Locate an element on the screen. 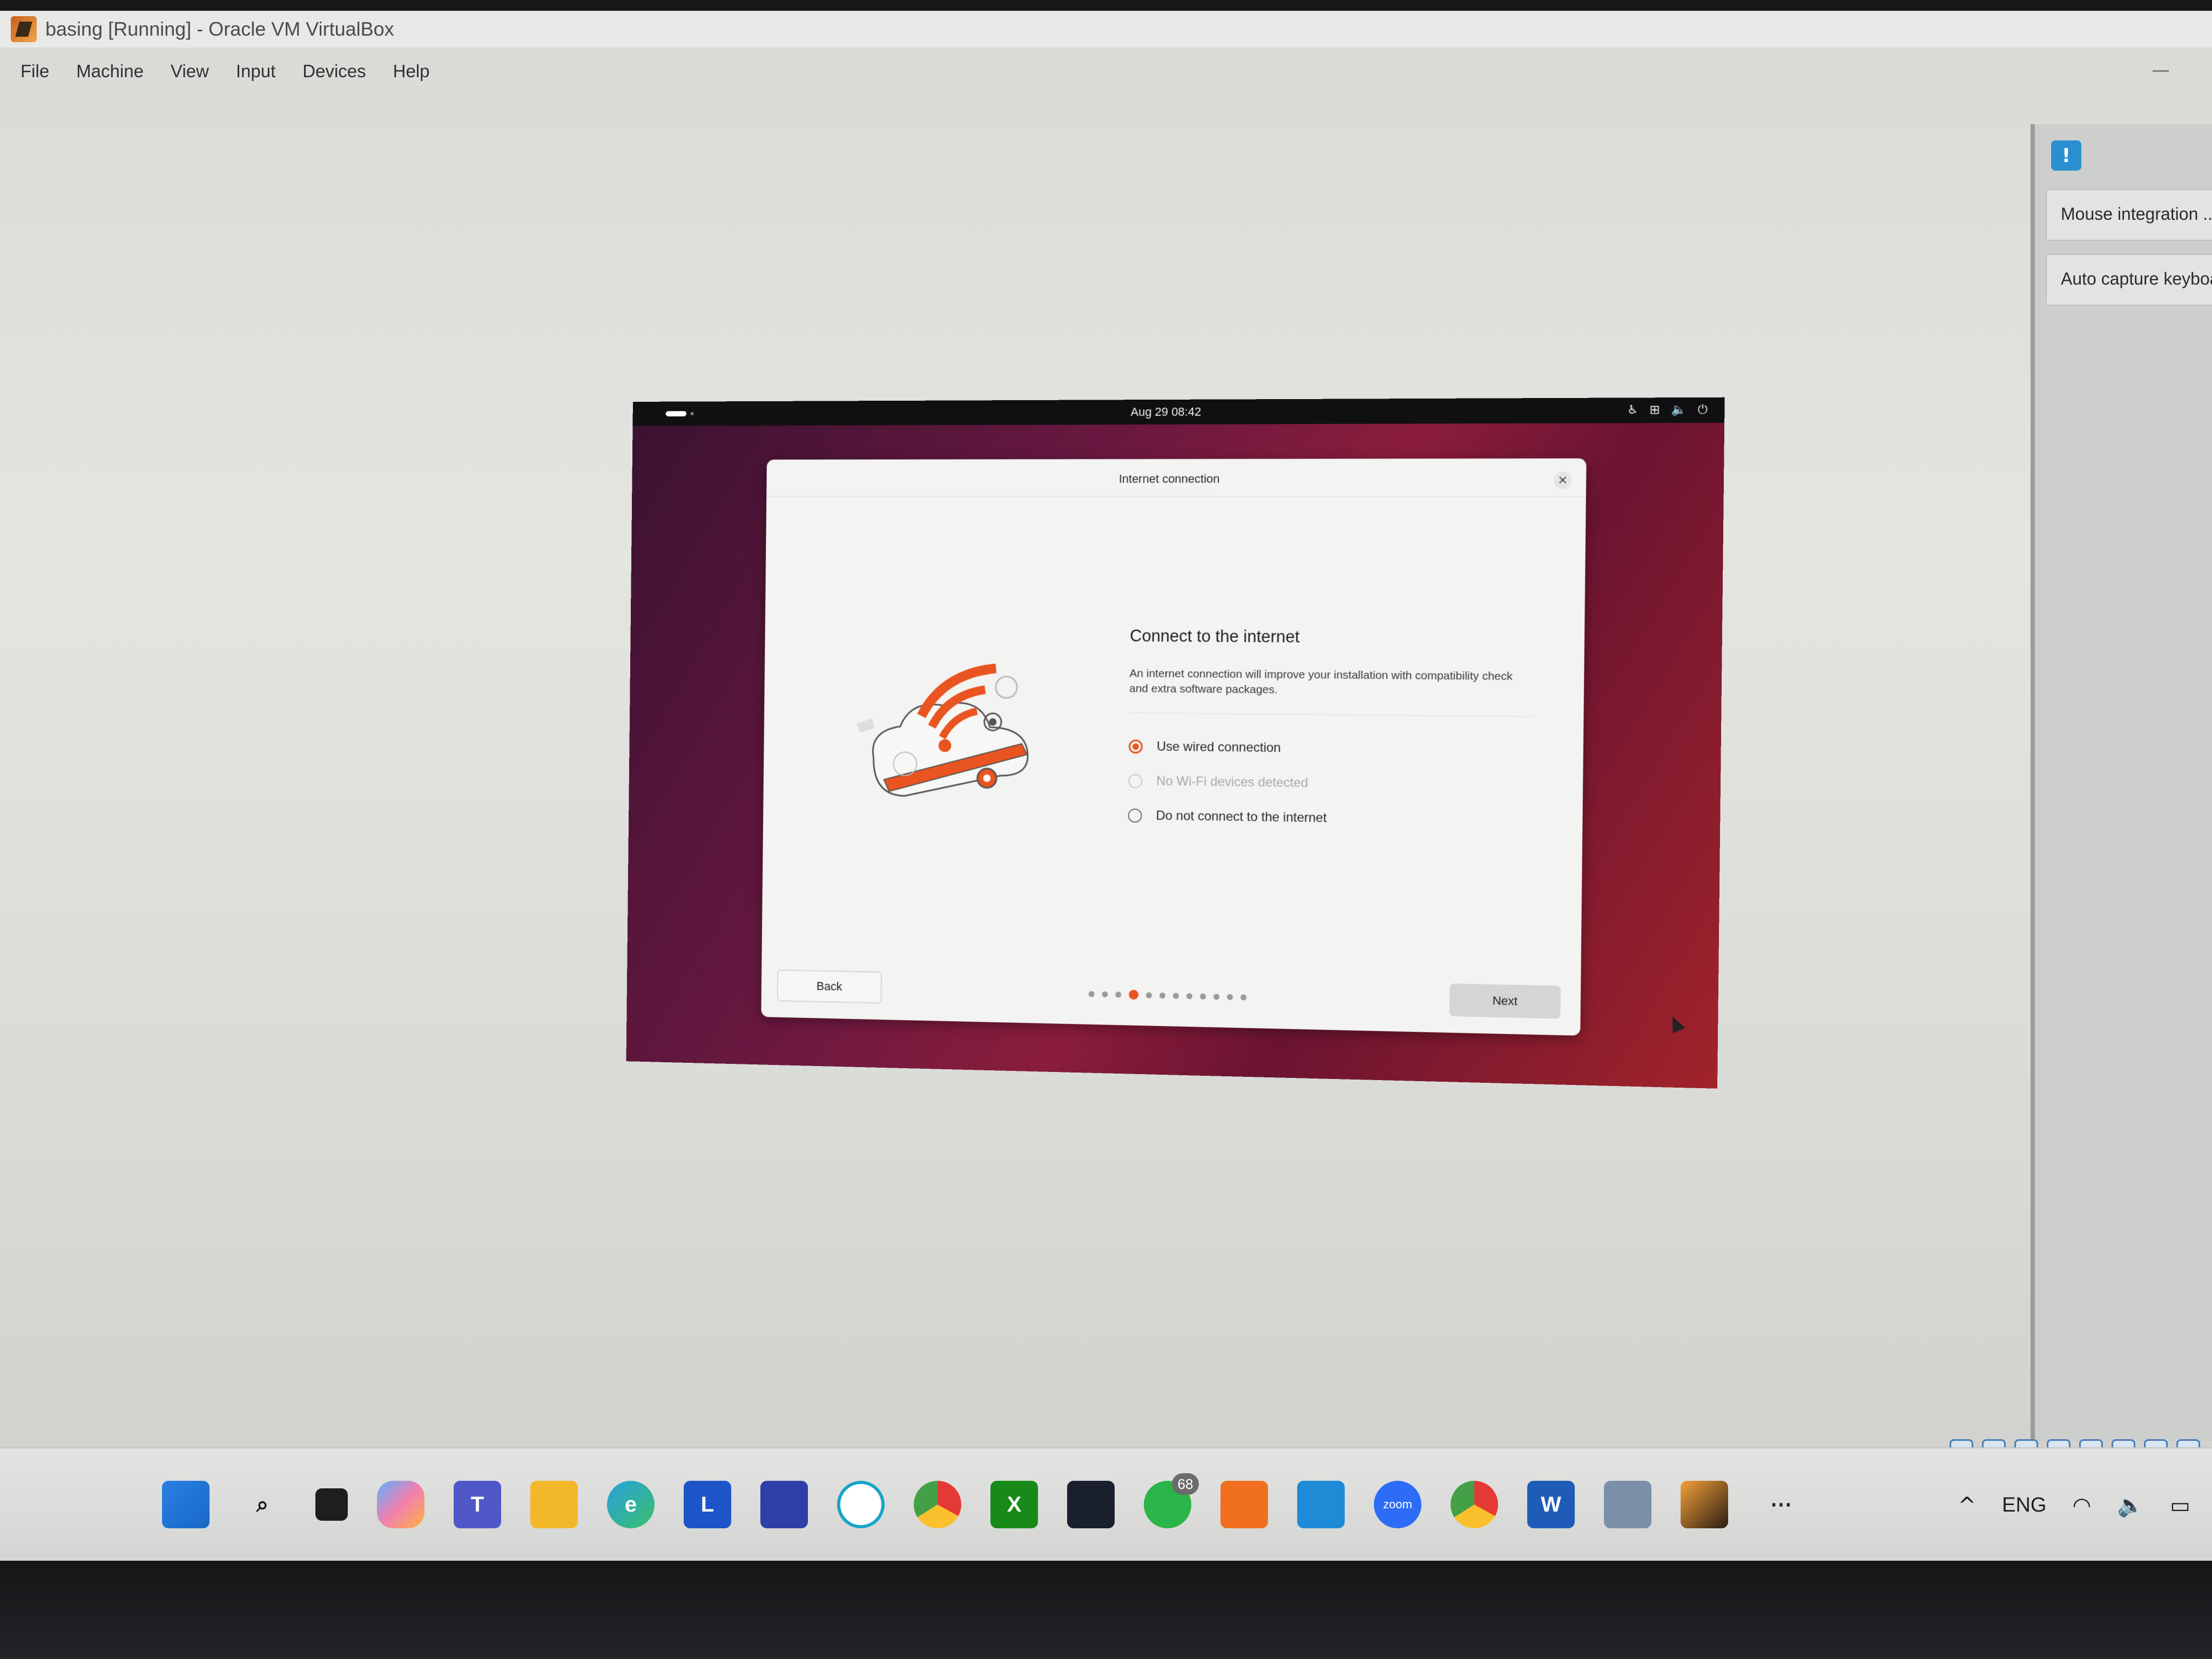 Image resolution: width=2212 pixels, height=1659 pixels. system-tray: ^ ENG ◠ 🔈 ▭ is located at coordinates (2074, 1506).